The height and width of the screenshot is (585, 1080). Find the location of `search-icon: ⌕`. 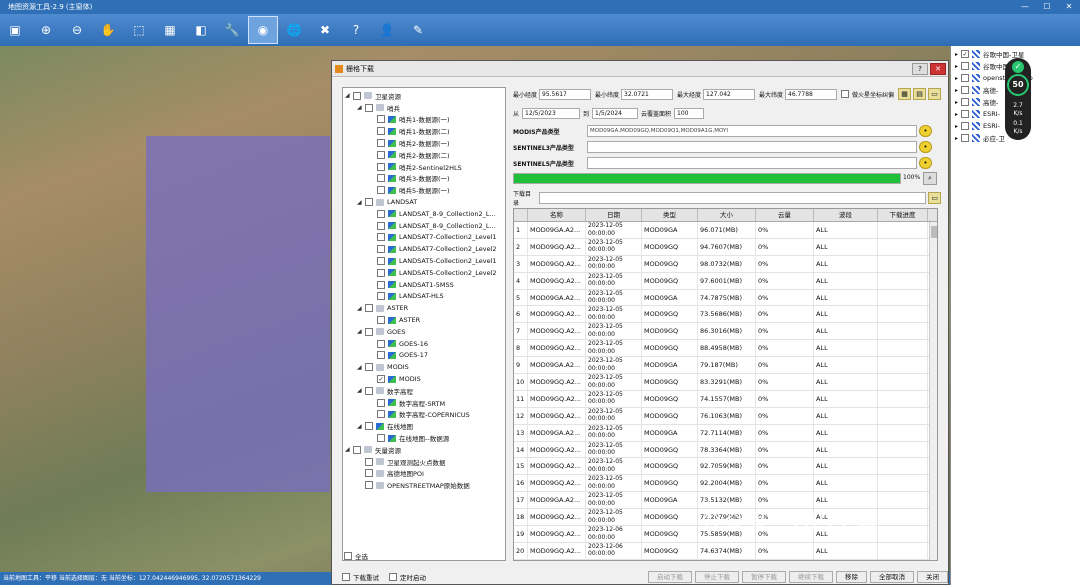

search-icon: ⌕ is located at coordinates (930, 178).